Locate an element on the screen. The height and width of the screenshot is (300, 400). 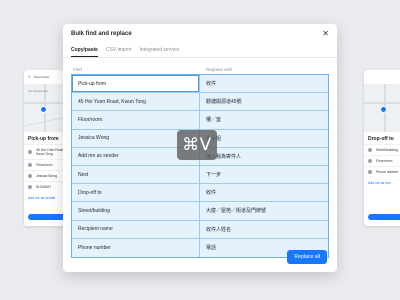
replace-cell: 下一步 is located at coordinates (264, 174).